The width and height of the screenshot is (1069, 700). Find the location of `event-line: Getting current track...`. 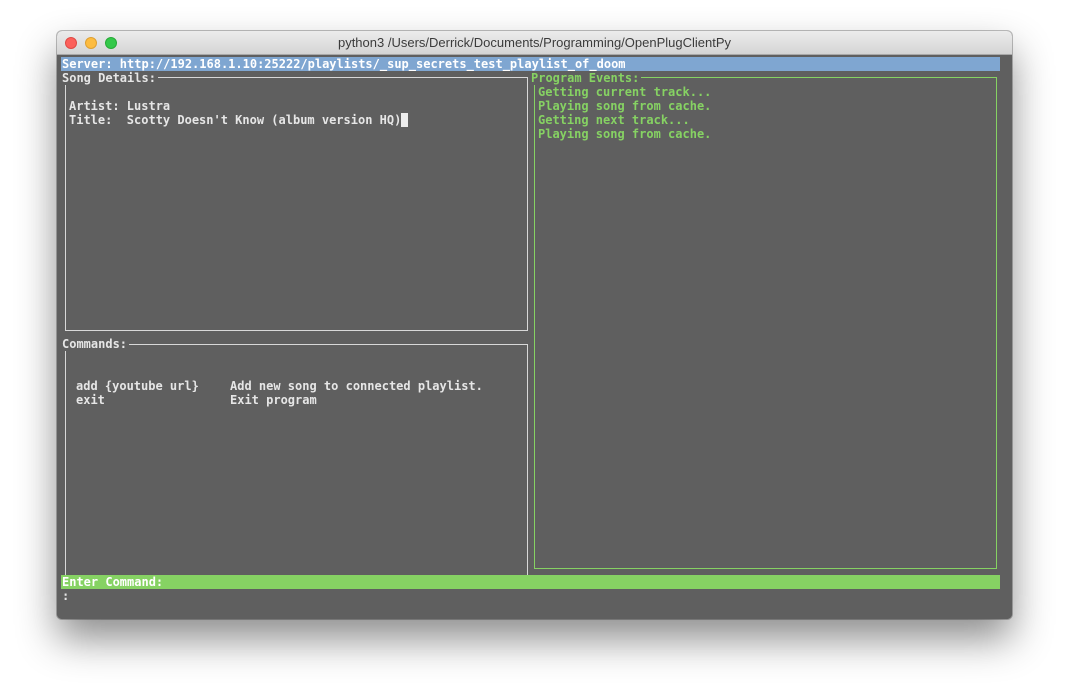

event-line: Getting current track... is located at coordinates (625, 92).